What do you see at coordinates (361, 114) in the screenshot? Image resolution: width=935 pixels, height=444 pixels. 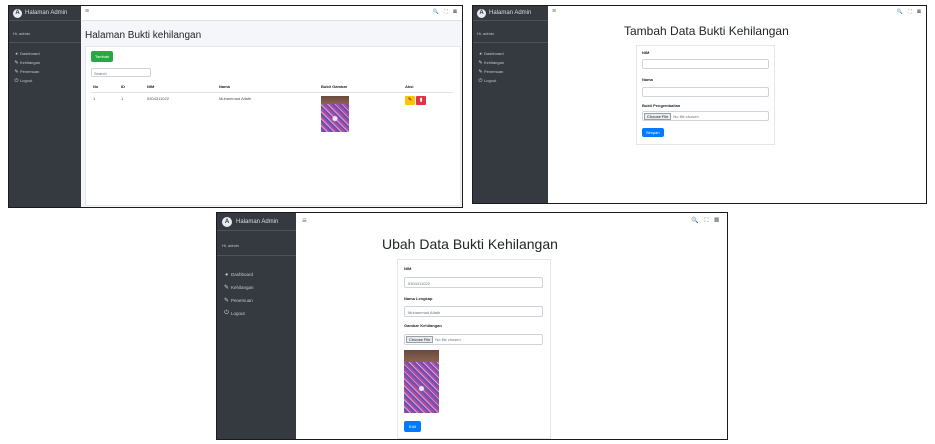 I see `cell-bukti` at bounding box center [361, 114].